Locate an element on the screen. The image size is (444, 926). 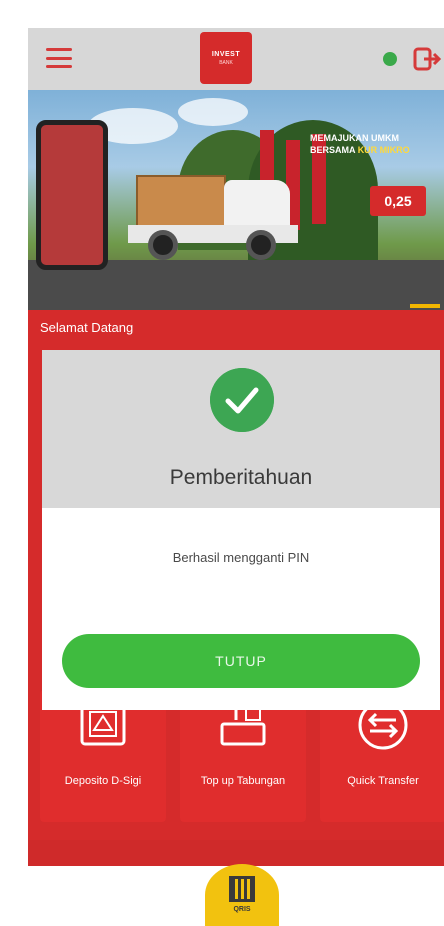
banner-promo-text: MEMAJUKAN UMKM BERSAMA KUR MIKRO is located at coordinates (377, 144).